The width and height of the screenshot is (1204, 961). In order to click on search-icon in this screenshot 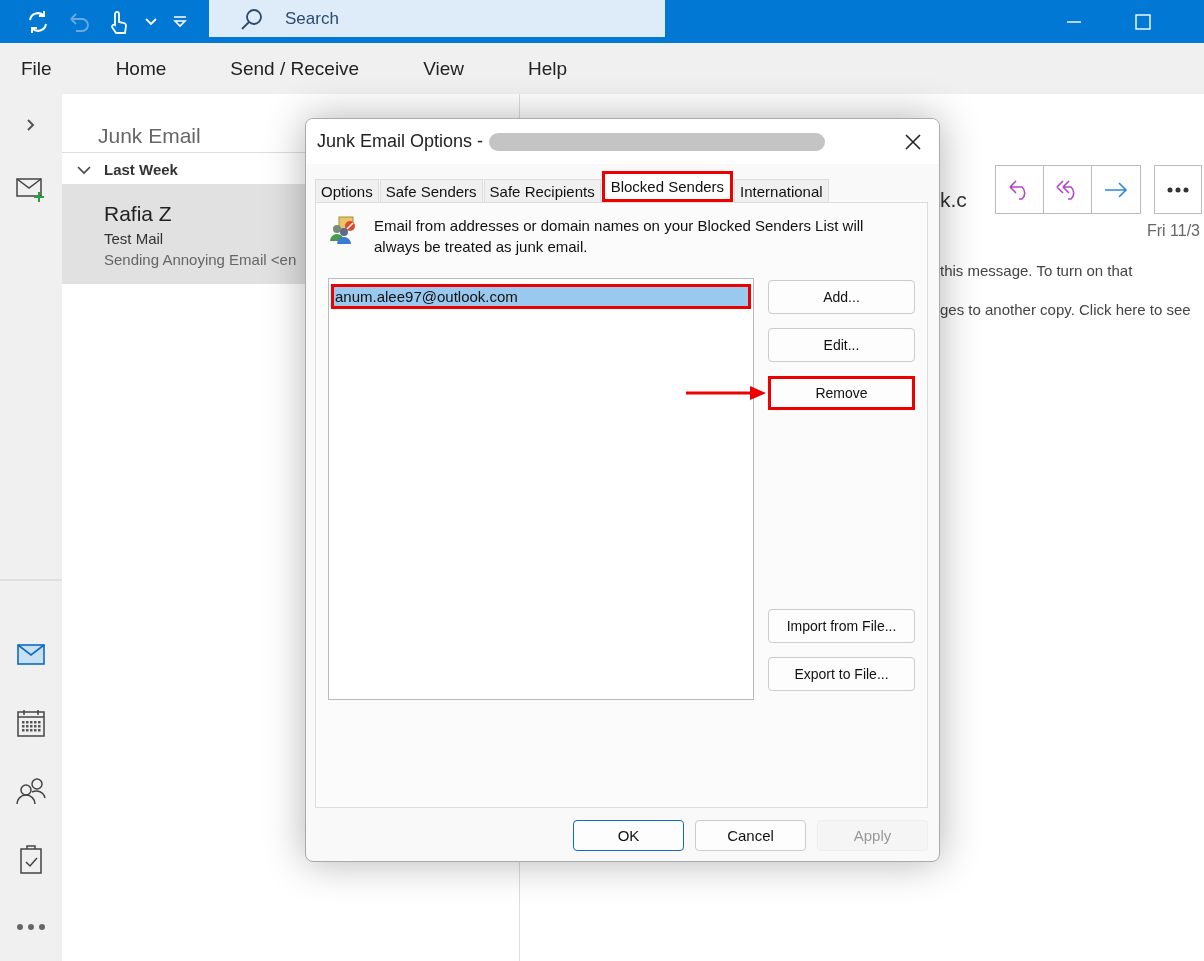, I will do `click(252, 19)`.